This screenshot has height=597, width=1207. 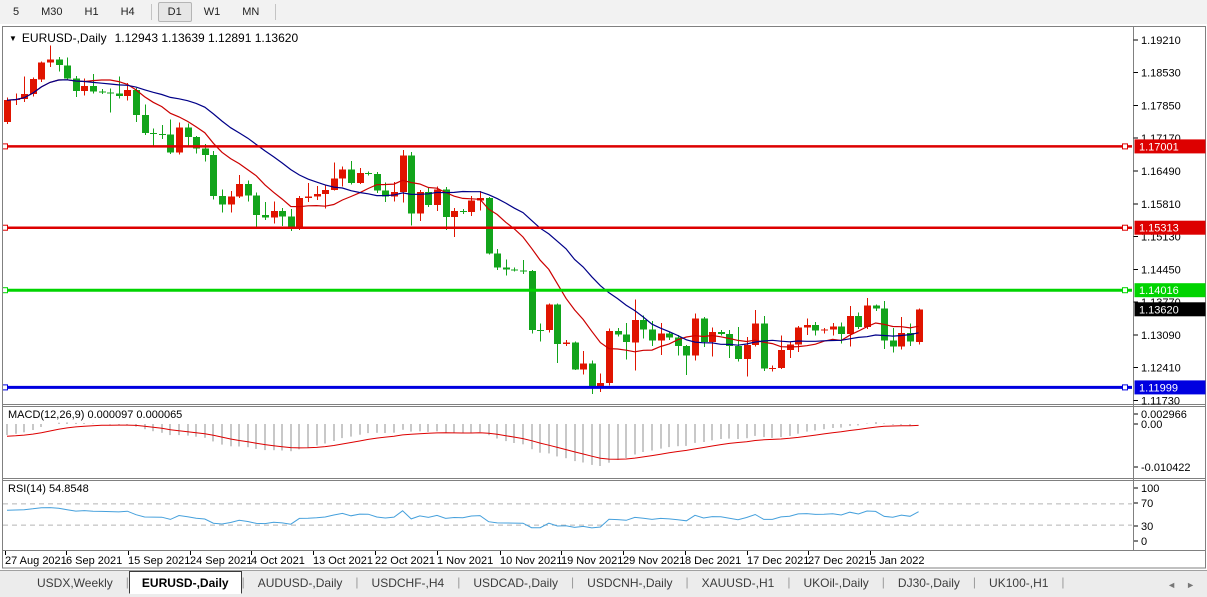 What do you see at coordinates (276, 12) in the screenshot?
I see `toolbar-separator` at bounding box center [276, 12].